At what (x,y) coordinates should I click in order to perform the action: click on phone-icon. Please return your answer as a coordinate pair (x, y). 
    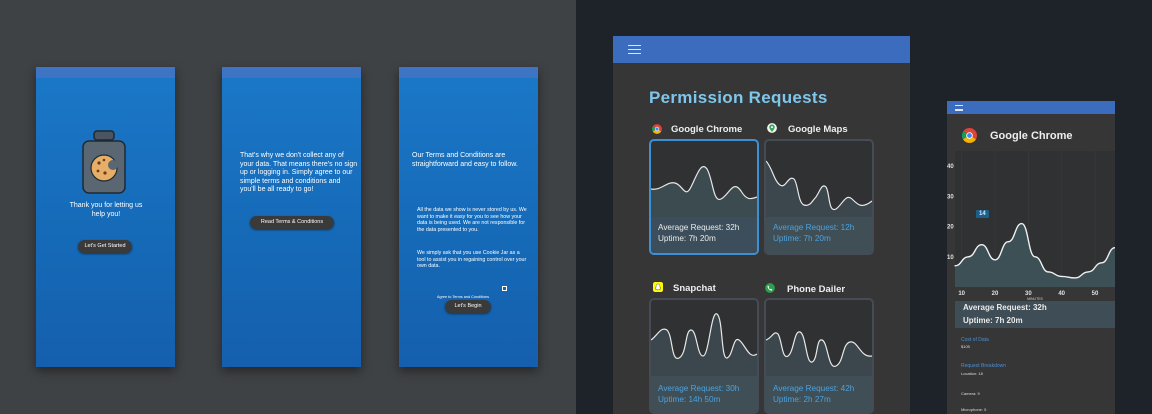
    Looking at the image, I should click on (770, 288).